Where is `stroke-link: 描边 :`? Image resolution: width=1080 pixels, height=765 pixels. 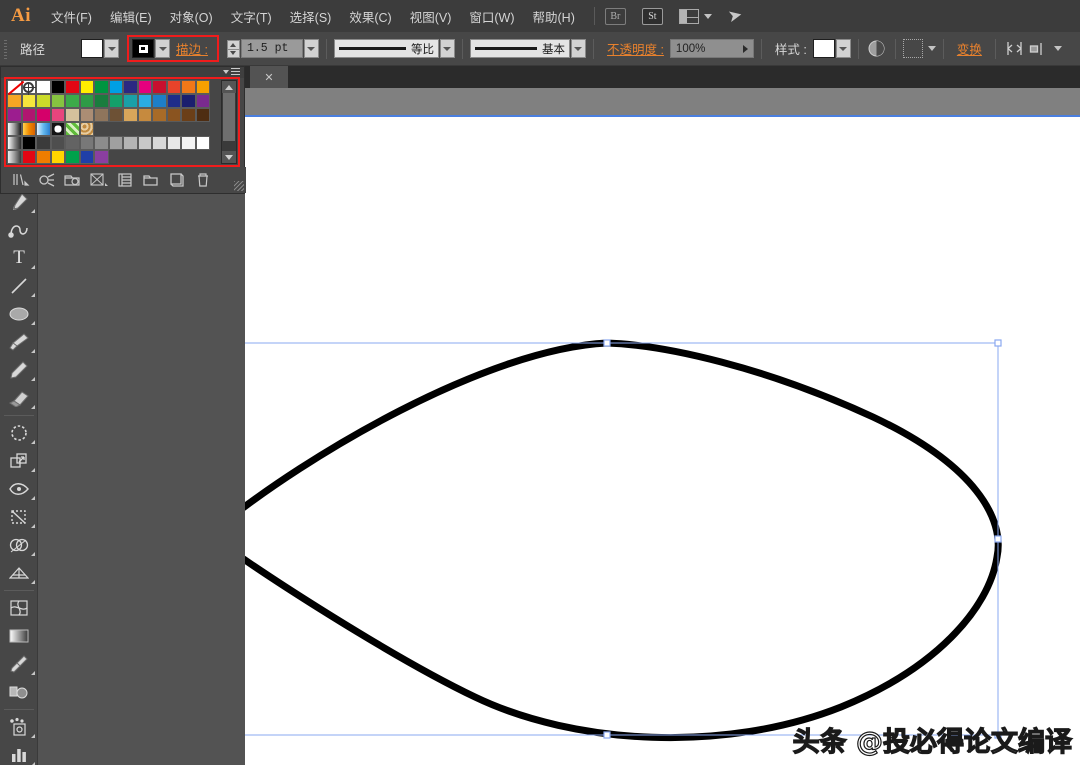 stroke-link: 描边 : is located at coordinates (192, 48).